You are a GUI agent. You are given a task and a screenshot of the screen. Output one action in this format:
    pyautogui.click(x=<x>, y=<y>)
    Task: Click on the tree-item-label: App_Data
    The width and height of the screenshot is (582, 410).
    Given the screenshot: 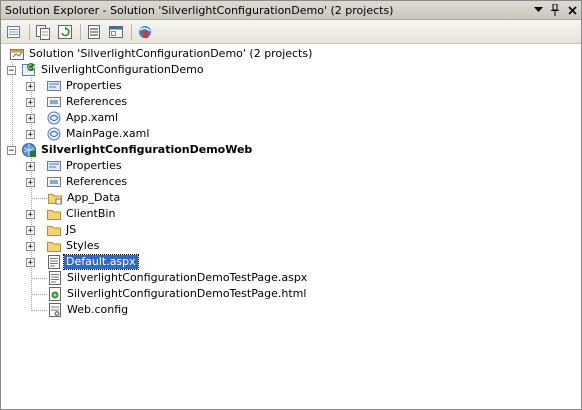 What is the action you would take?
    pyautogui.click(x=94, y=197)
    